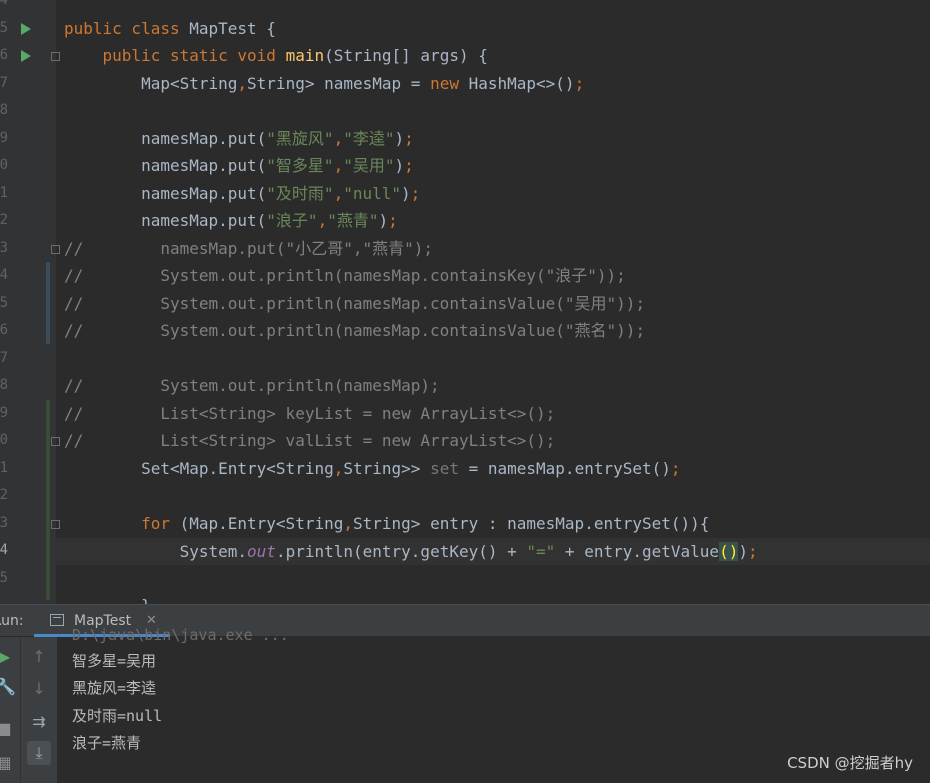 This screenshot has width=930, height=783. Describe the element at coordinates (114, 661) in the screenshot. I see `console-output-line: 智多星=吴用` at that location.